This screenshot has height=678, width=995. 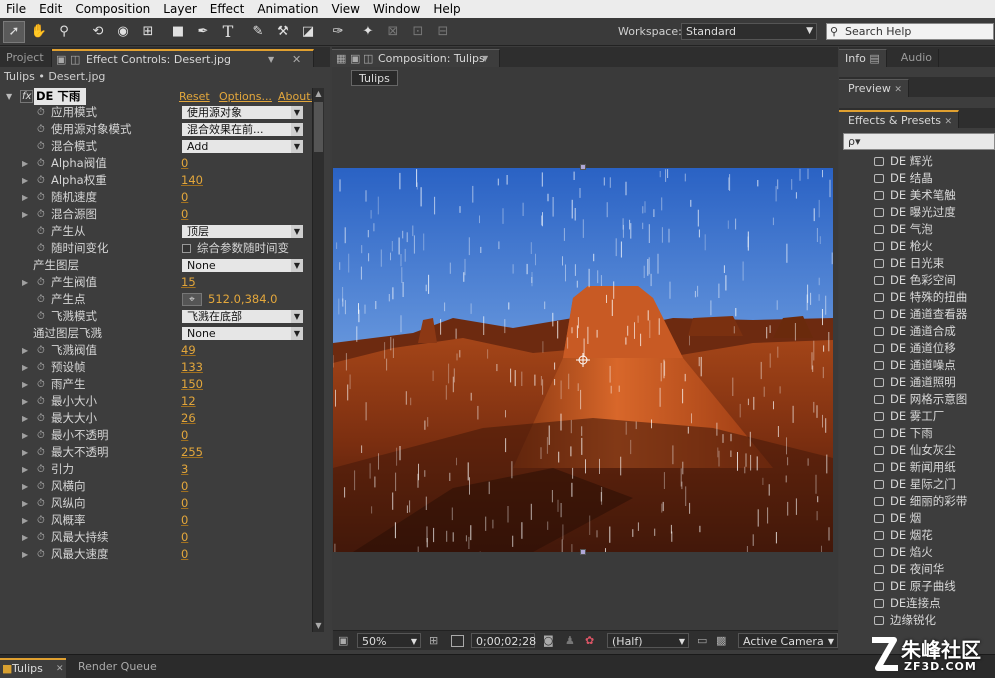 What do you see at coordinates (918, 161) in the screenshot?
I see `preset-list-item: DE 辉光` at bounding box center [918, 161].